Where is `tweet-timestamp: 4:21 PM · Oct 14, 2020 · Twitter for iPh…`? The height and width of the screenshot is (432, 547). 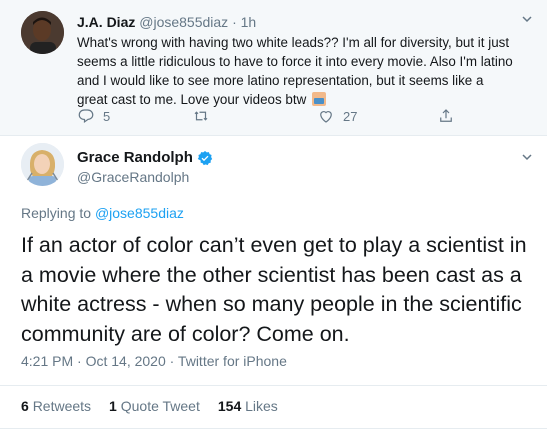 tweet-timestamp: 4:21 PM · Oct 14, 2020 · Twitter for iPh… is located at coordinates (154, 361).